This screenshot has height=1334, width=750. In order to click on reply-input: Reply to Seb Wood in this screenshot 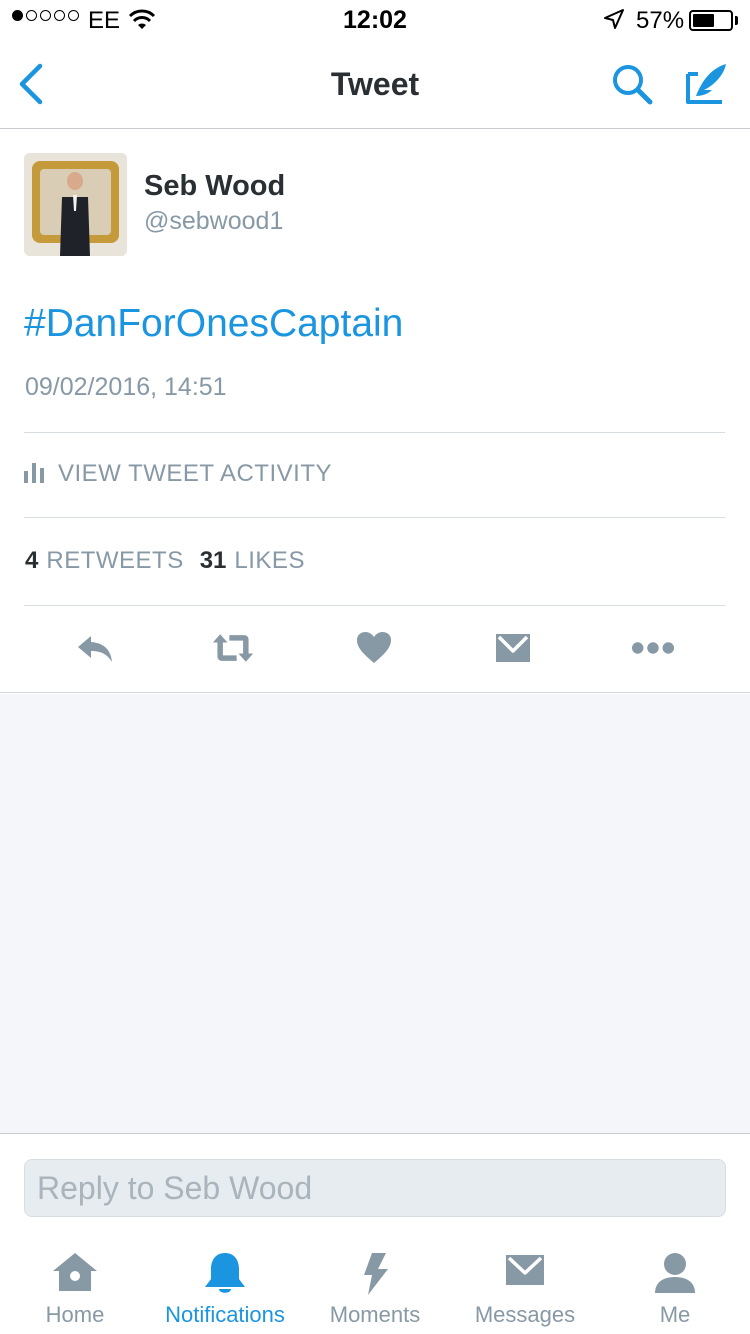, I will do `click(375, 1188)`.